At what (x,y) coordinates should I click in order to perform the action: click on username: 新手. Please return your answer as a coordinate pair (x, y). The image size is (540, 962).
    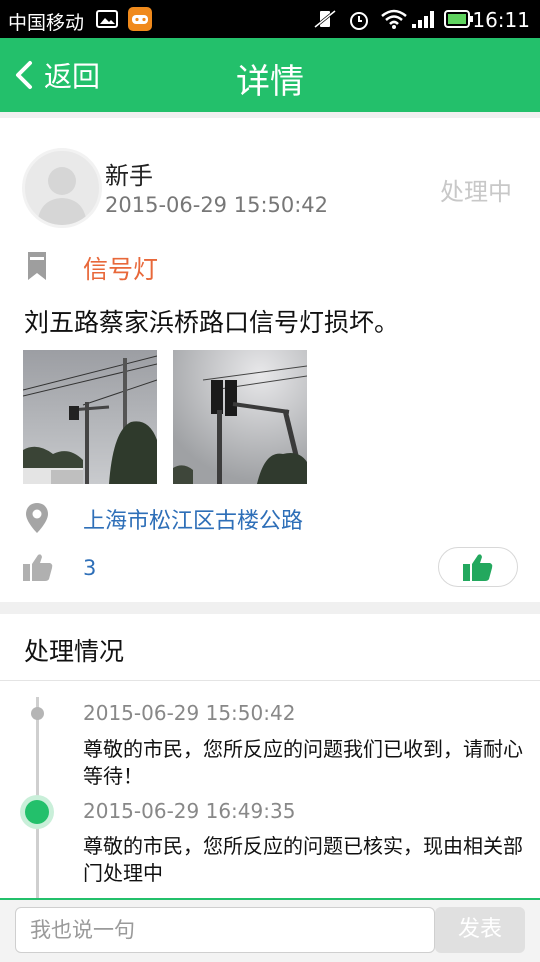
    Looking at the image, I should click on (129, 176).